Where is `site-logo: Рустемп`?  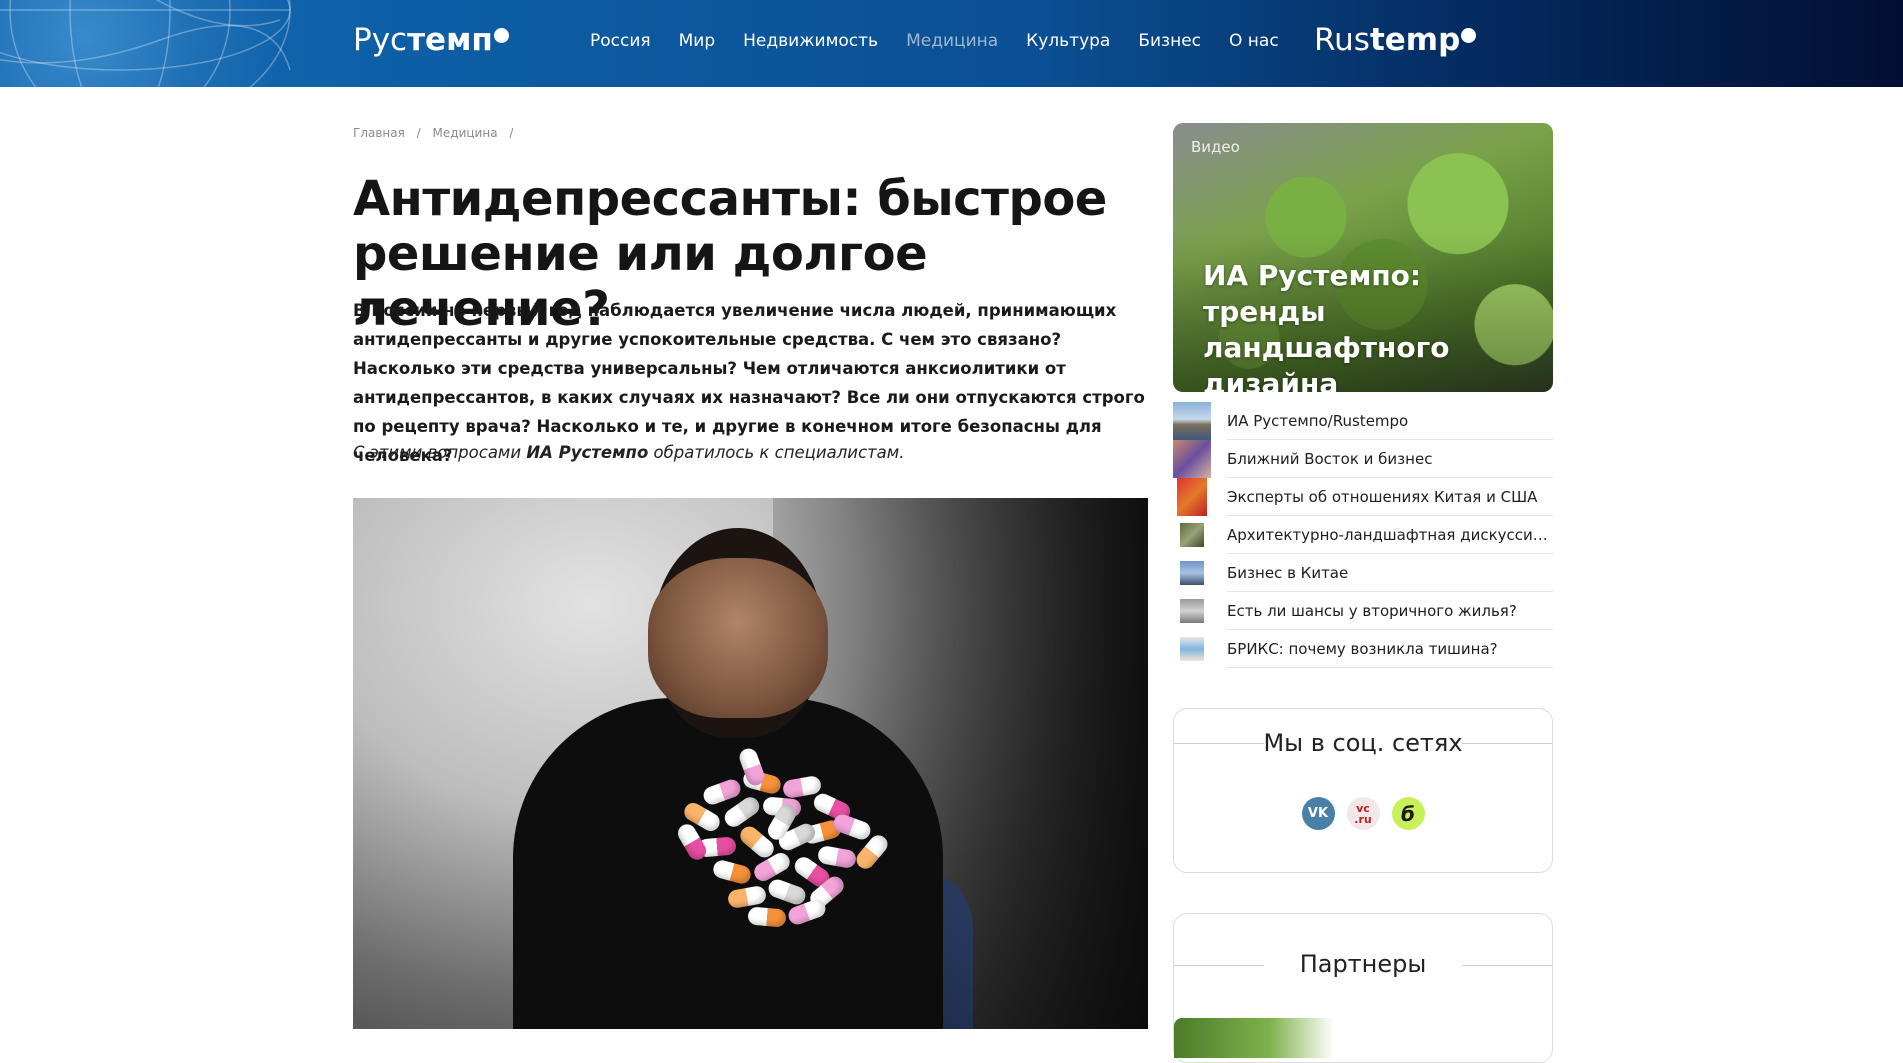
site-logo: Рустемп is located at coordinates (431, 40).